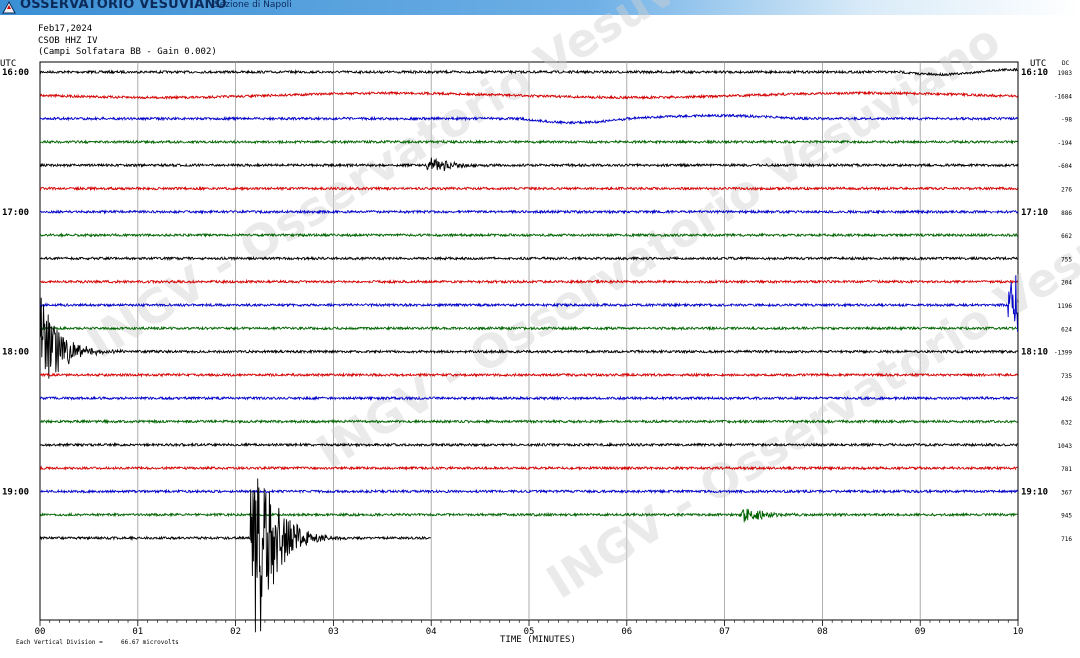 The width and height of the screenshot is (1080, 658). Describe the element at coordinates (1034, 213) in the screenshot. I see `right-time-label: 17:10` at that location.